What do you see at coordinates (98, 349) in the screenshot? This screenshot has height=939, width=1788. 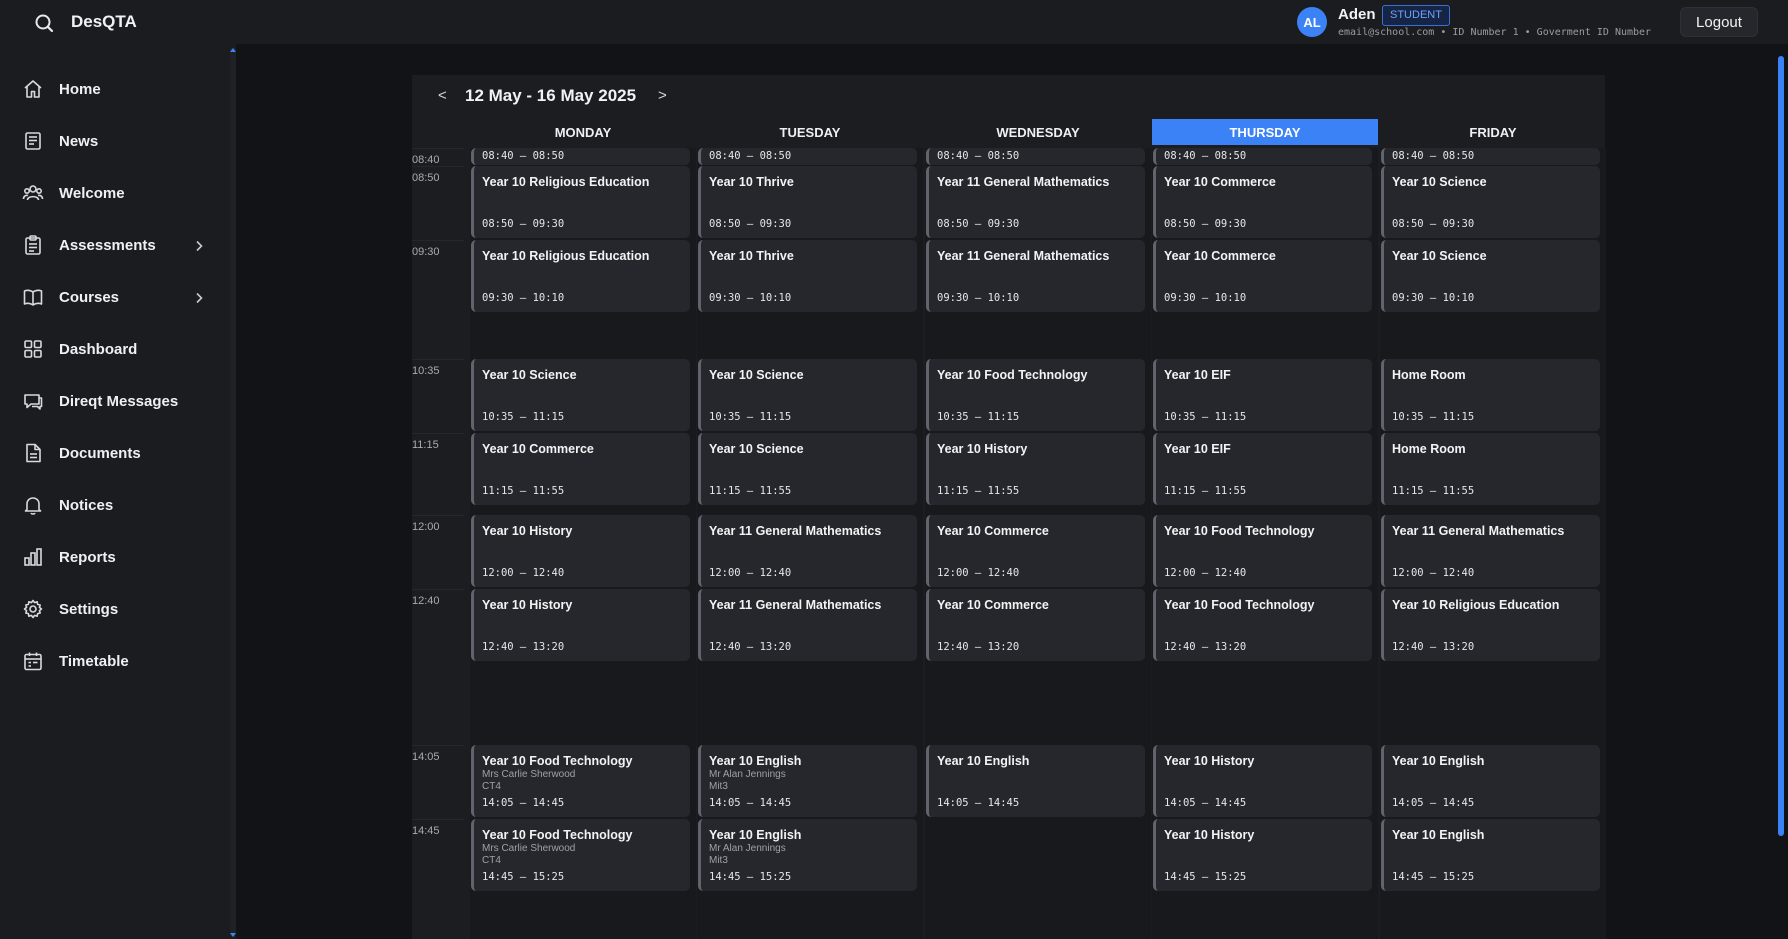 I see `sidebar-item-label: Dashboard` at bounding box center [98, 349].